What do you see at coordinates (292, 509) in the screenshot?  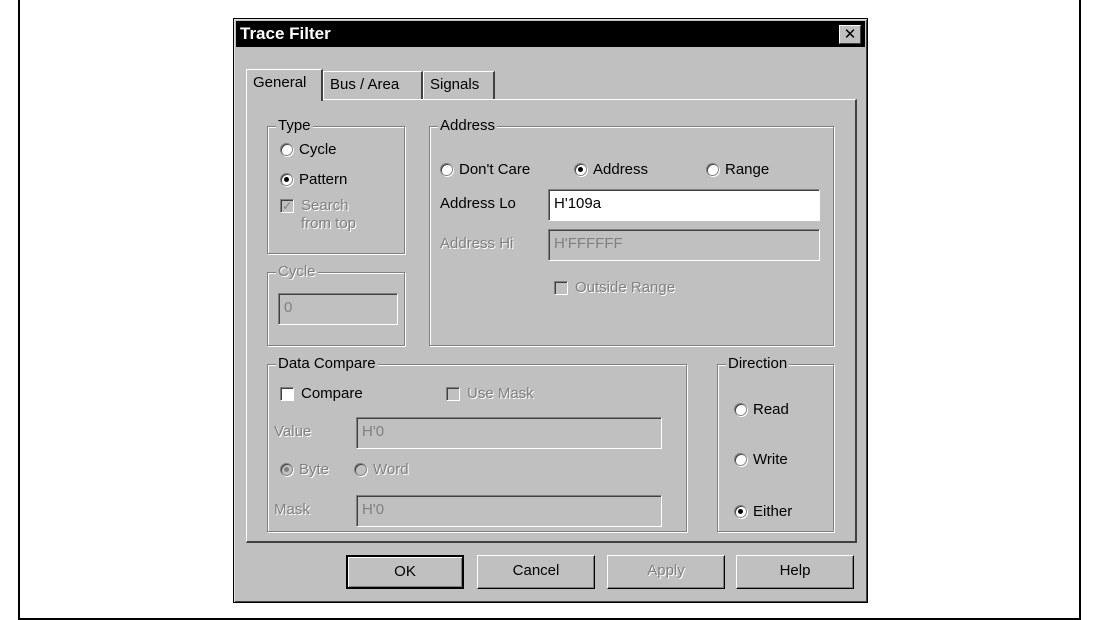 I see `mask-label: Mask` at bounding box center [292, 509].